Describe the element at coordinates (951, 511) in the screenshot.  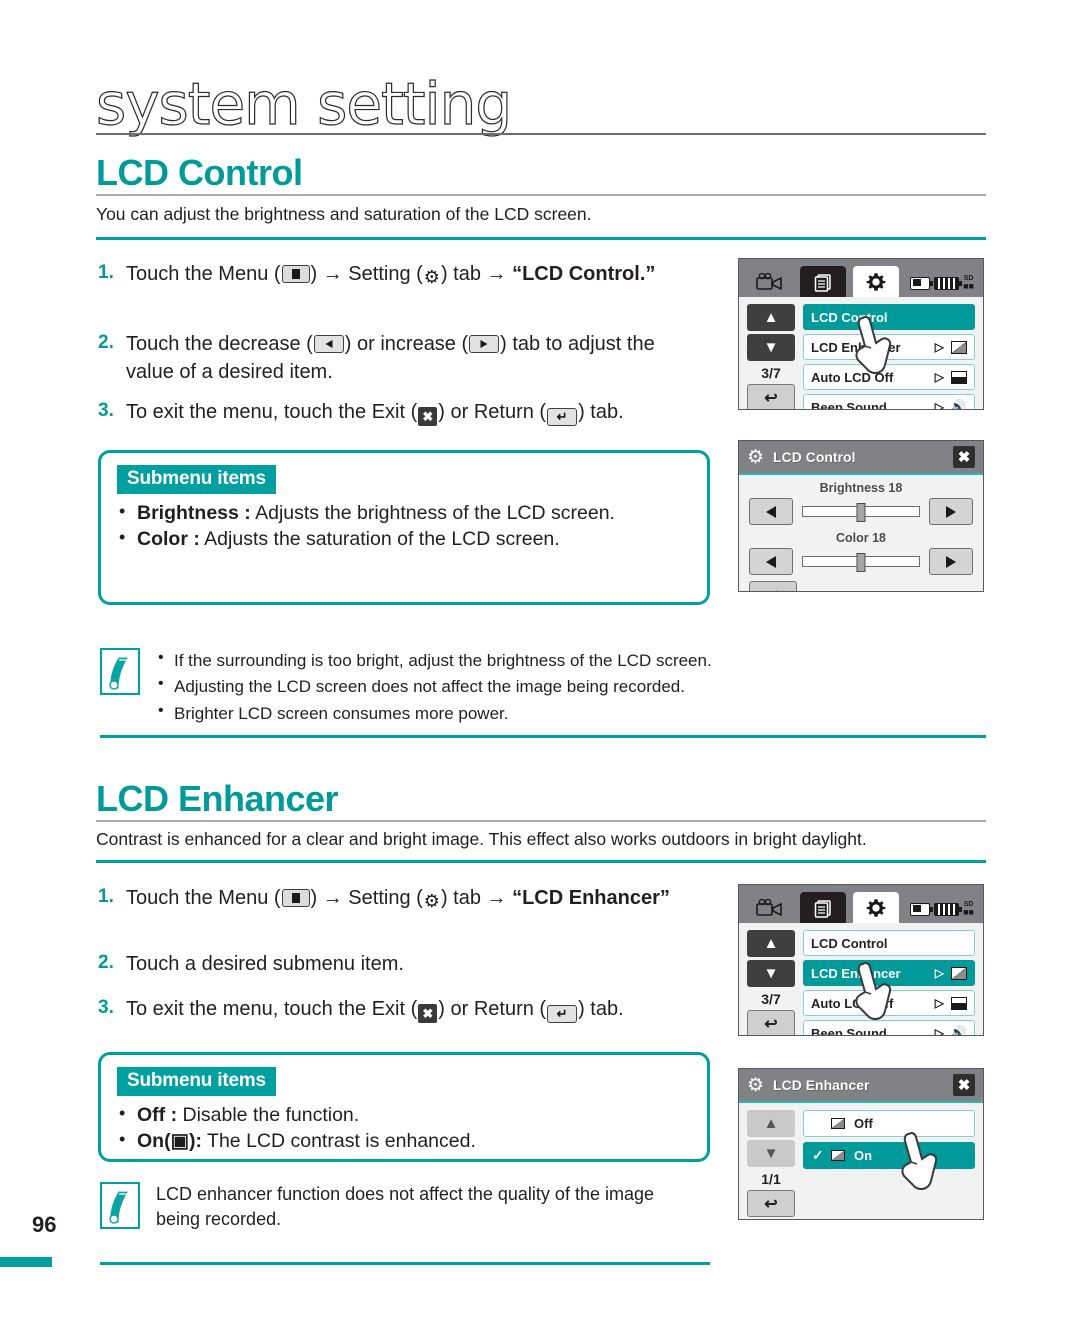
I see `brightness-increase-button` at that location.